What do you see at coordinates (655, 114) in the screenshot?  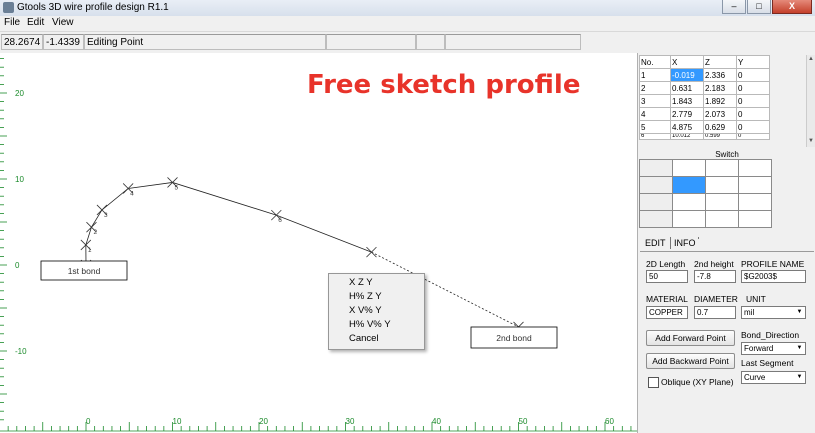 I see `cell-no: 4` at bounding box center [655, 114].